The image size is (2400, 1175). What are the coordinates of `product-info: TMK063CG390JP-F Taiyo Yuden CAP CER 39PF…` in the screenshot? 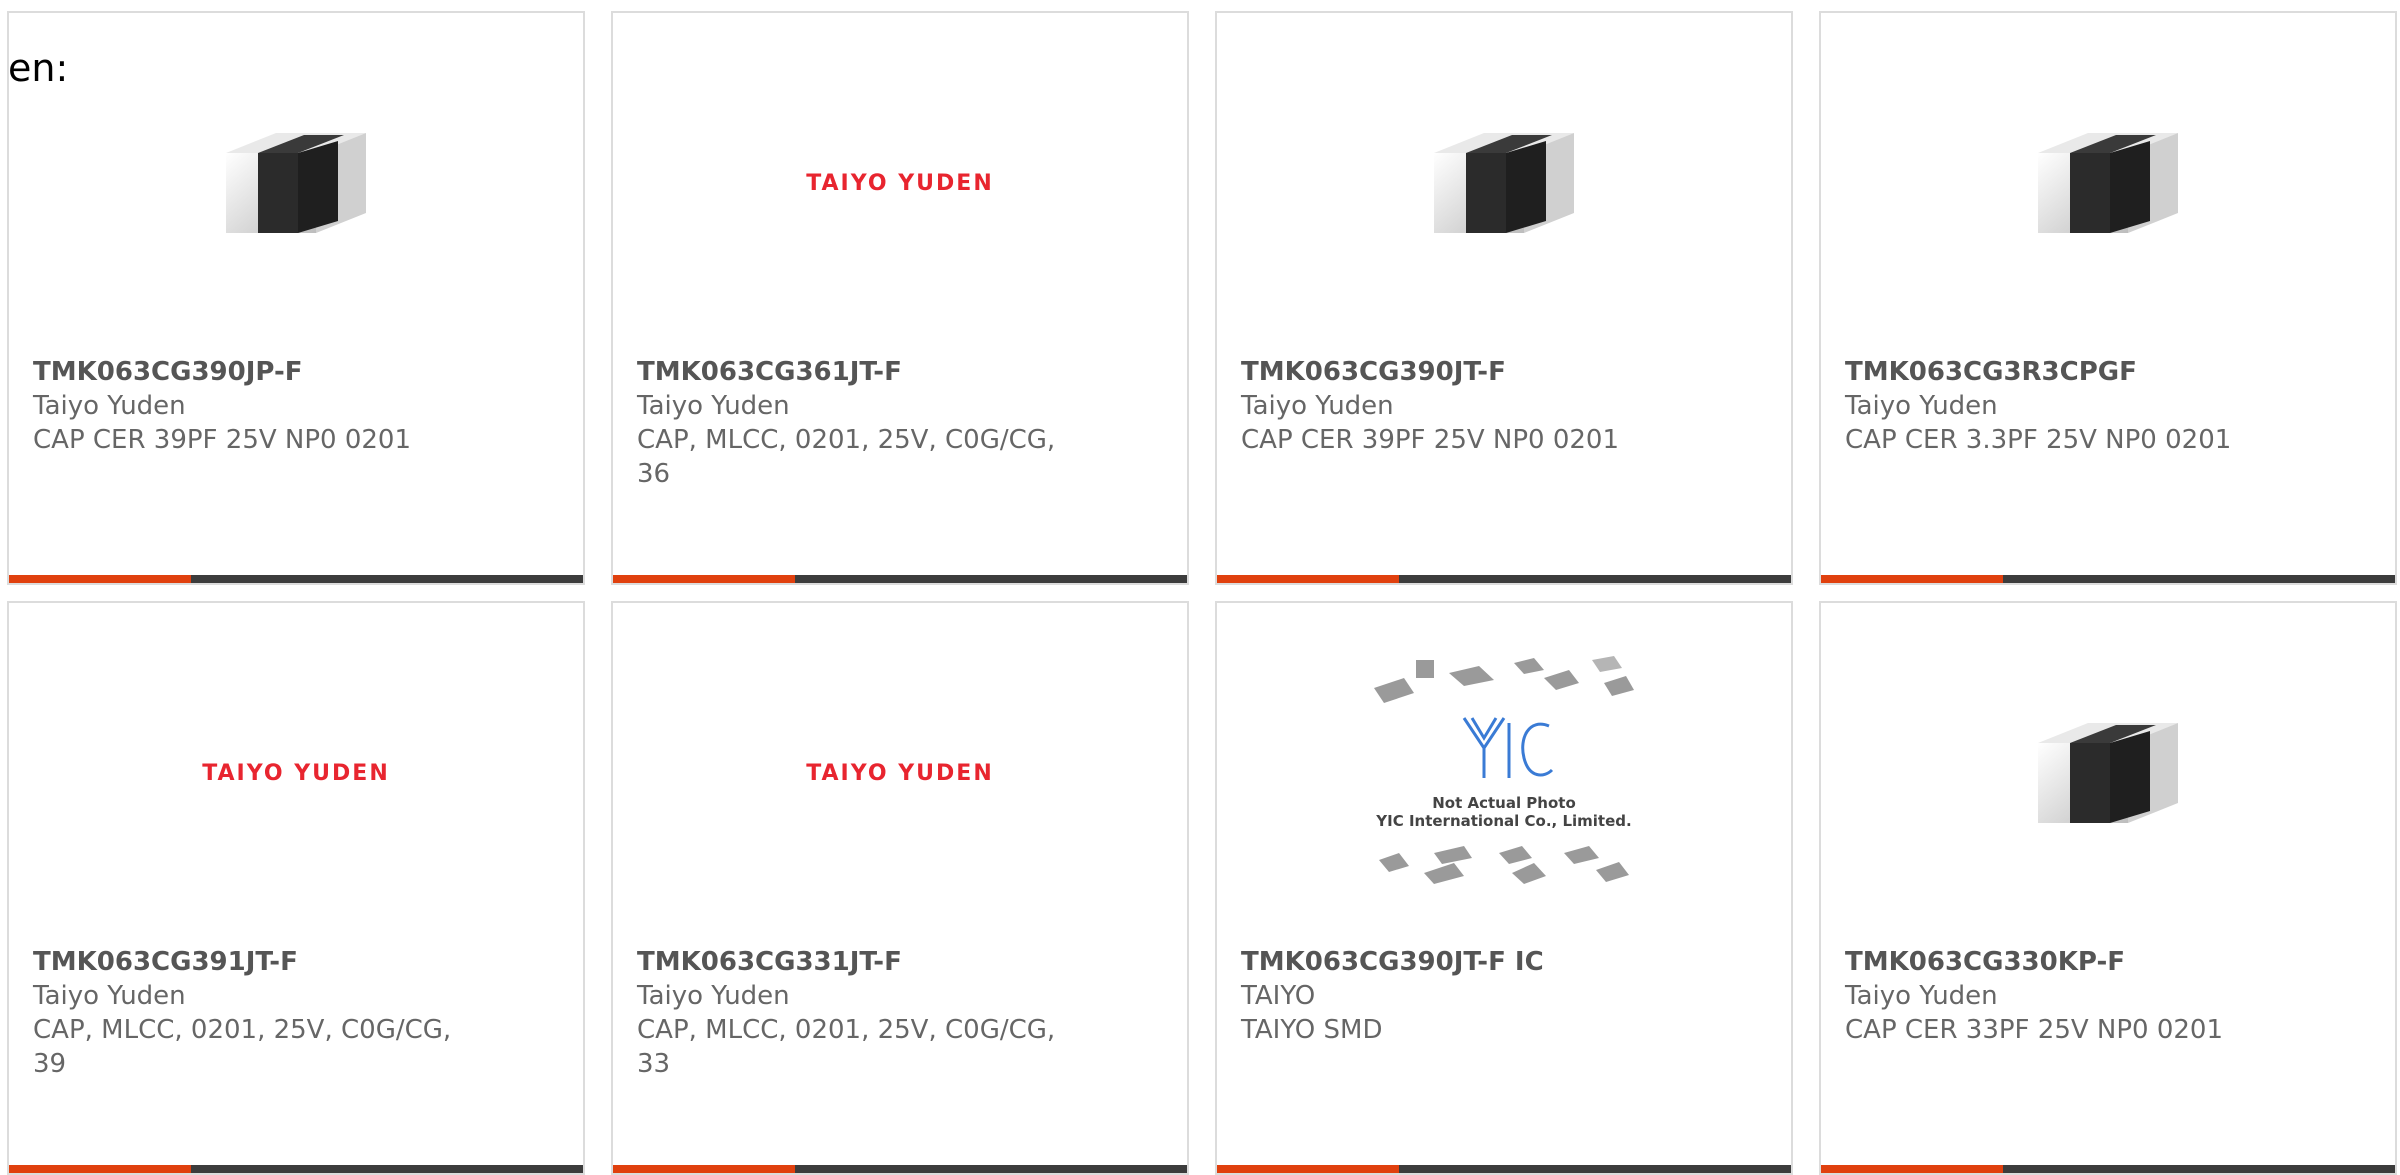 It's located at (248, 406).